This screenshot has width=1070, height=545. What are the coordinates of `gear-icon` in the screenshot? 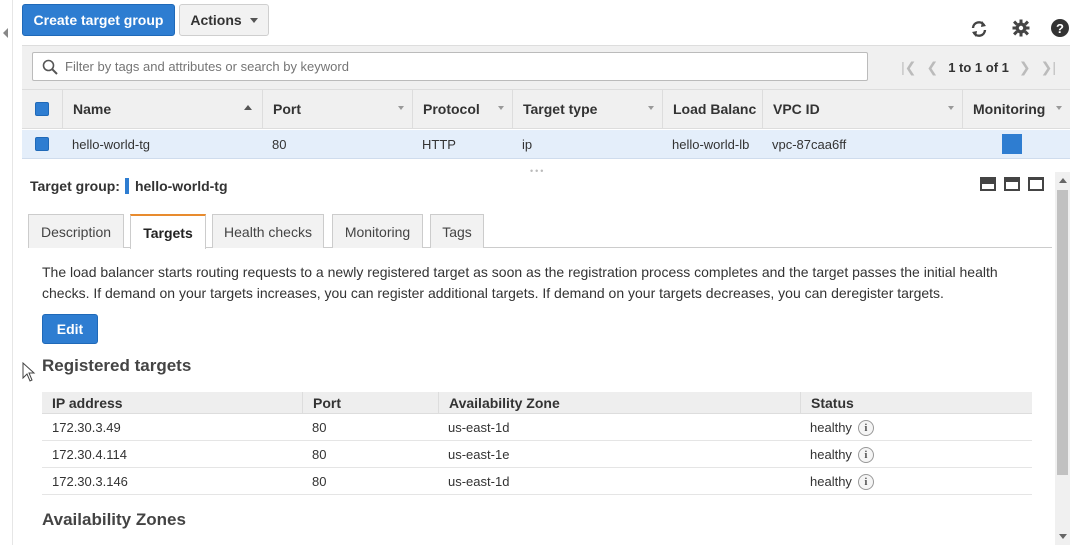 It's located at (1021, 28).